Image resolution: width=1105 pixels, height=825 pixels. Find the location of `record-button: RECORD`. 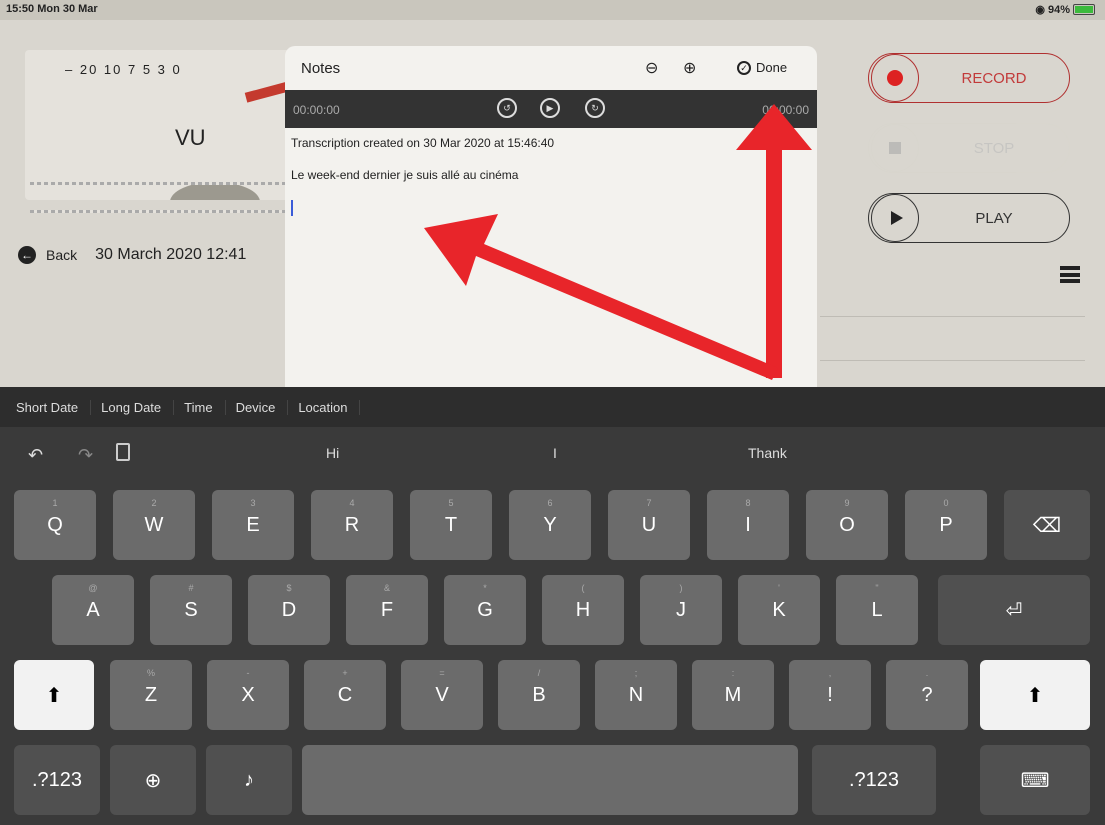

record-button: RECORD is located at coordinates (969, 78).